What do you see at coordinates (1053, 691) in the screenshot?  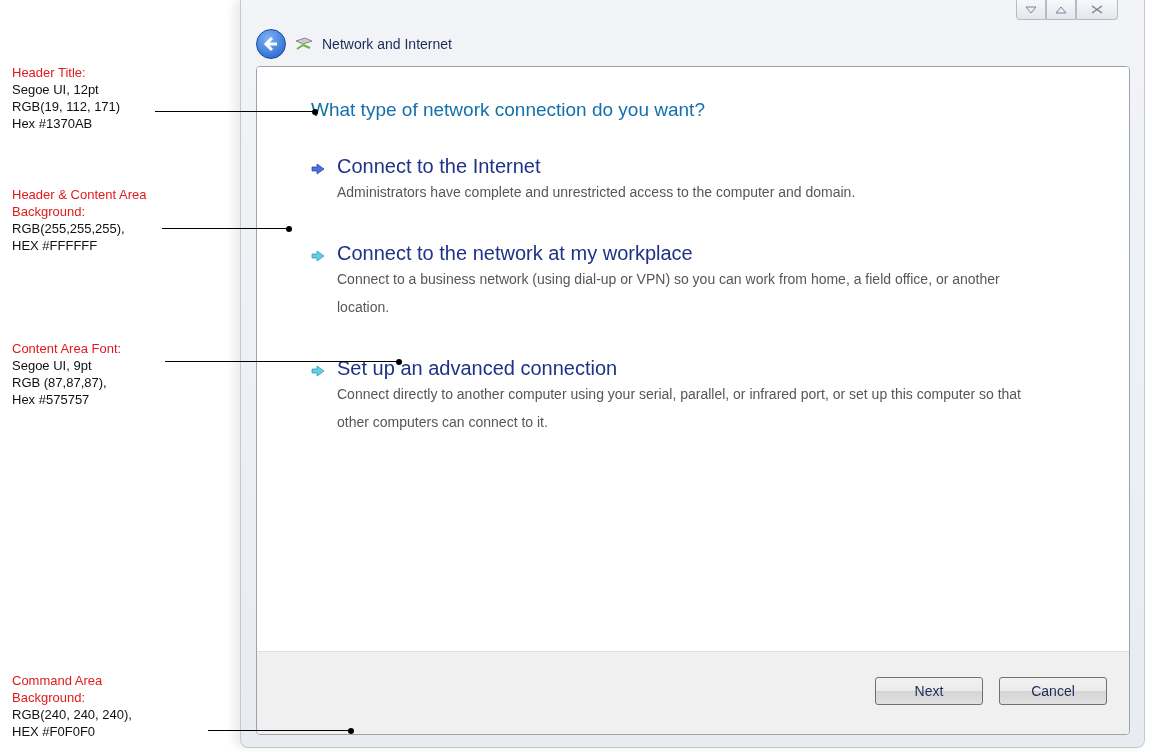 I see `dialog-button: Cancel` at bounding box center [1053, 691].